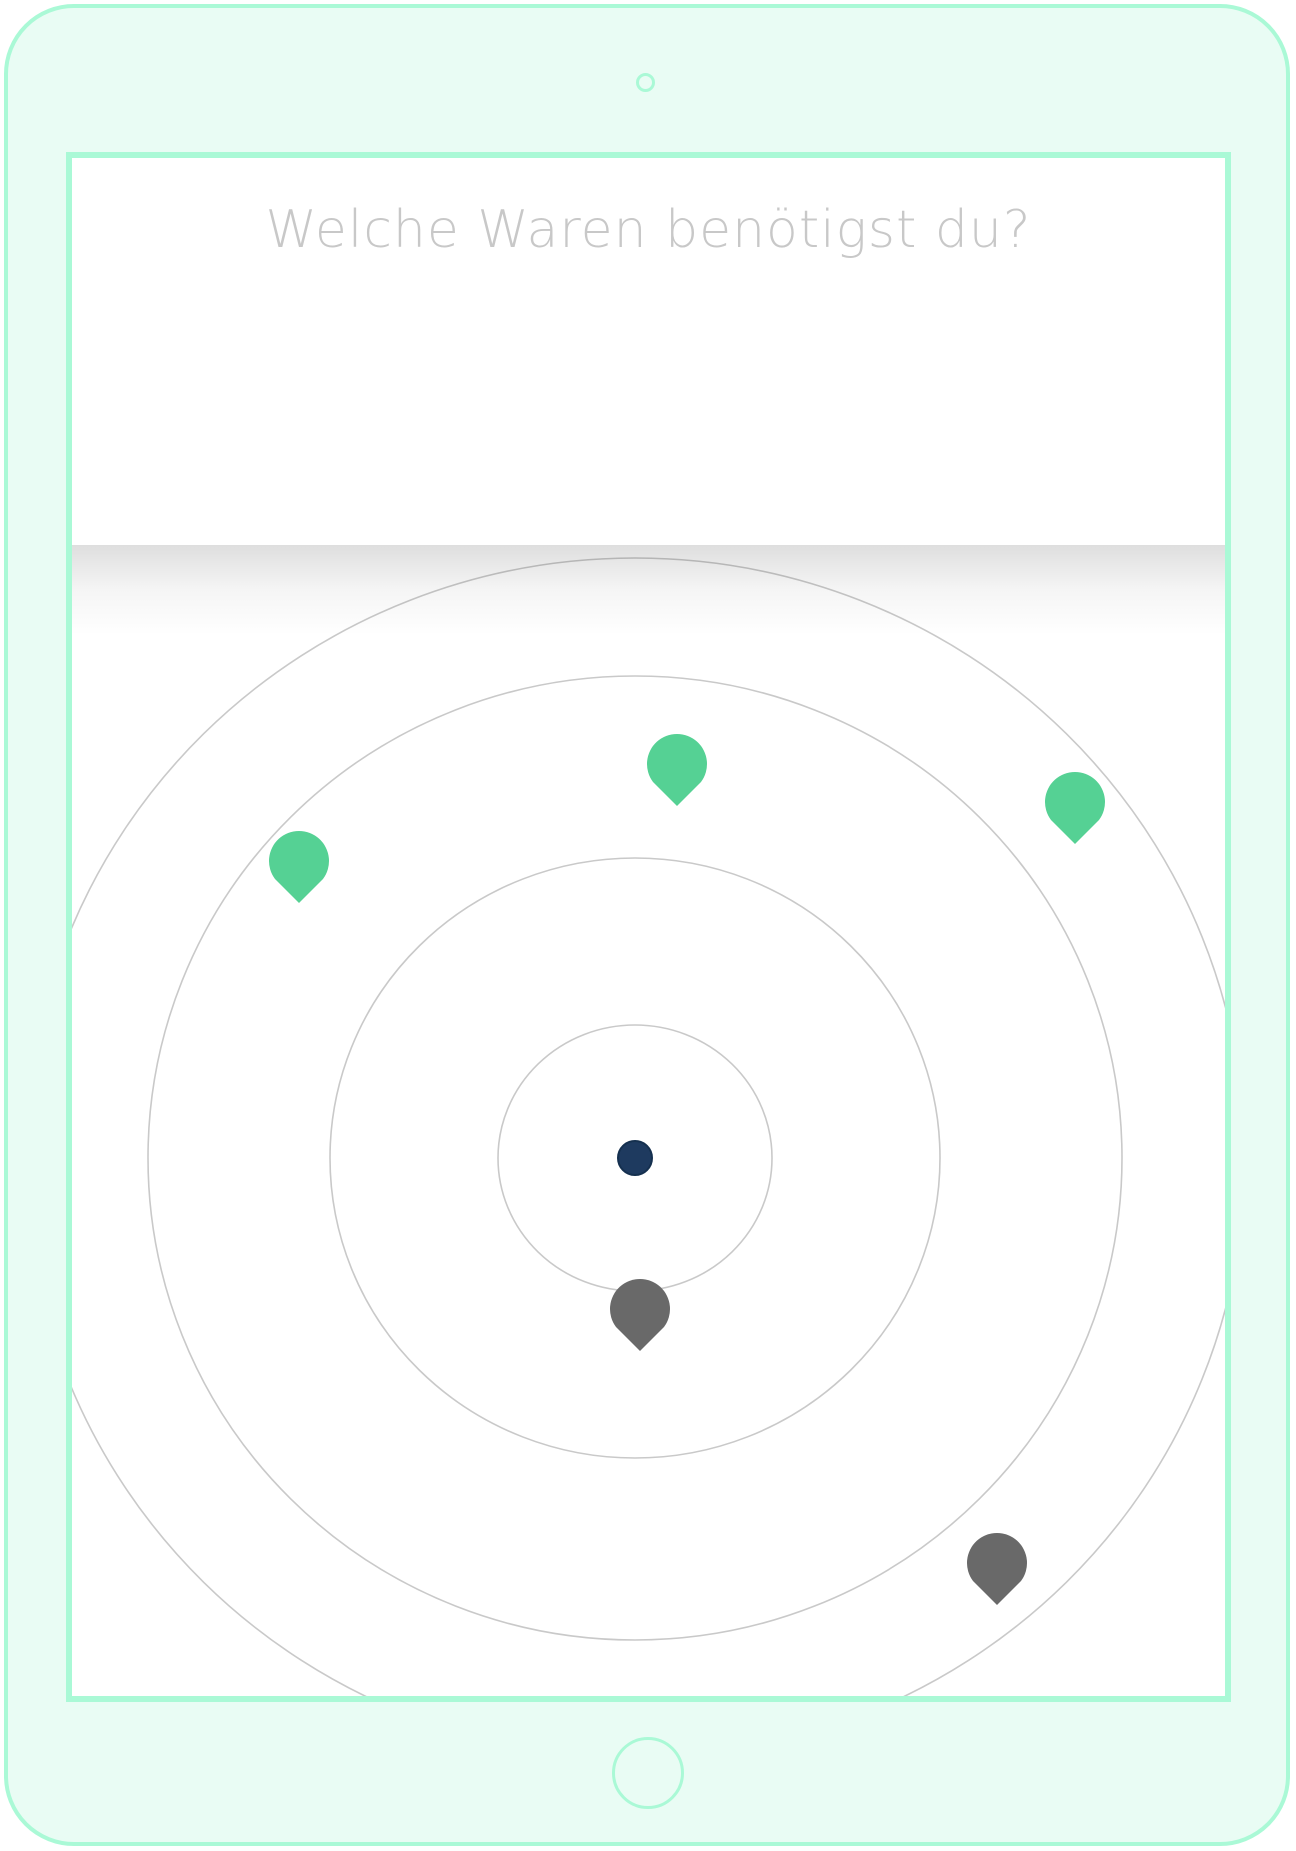  What do you see at coordinates (648, 230) in the screenshot?
I see `page-title: Welche Waren benötigst du?` at bounding box center [648, 230].